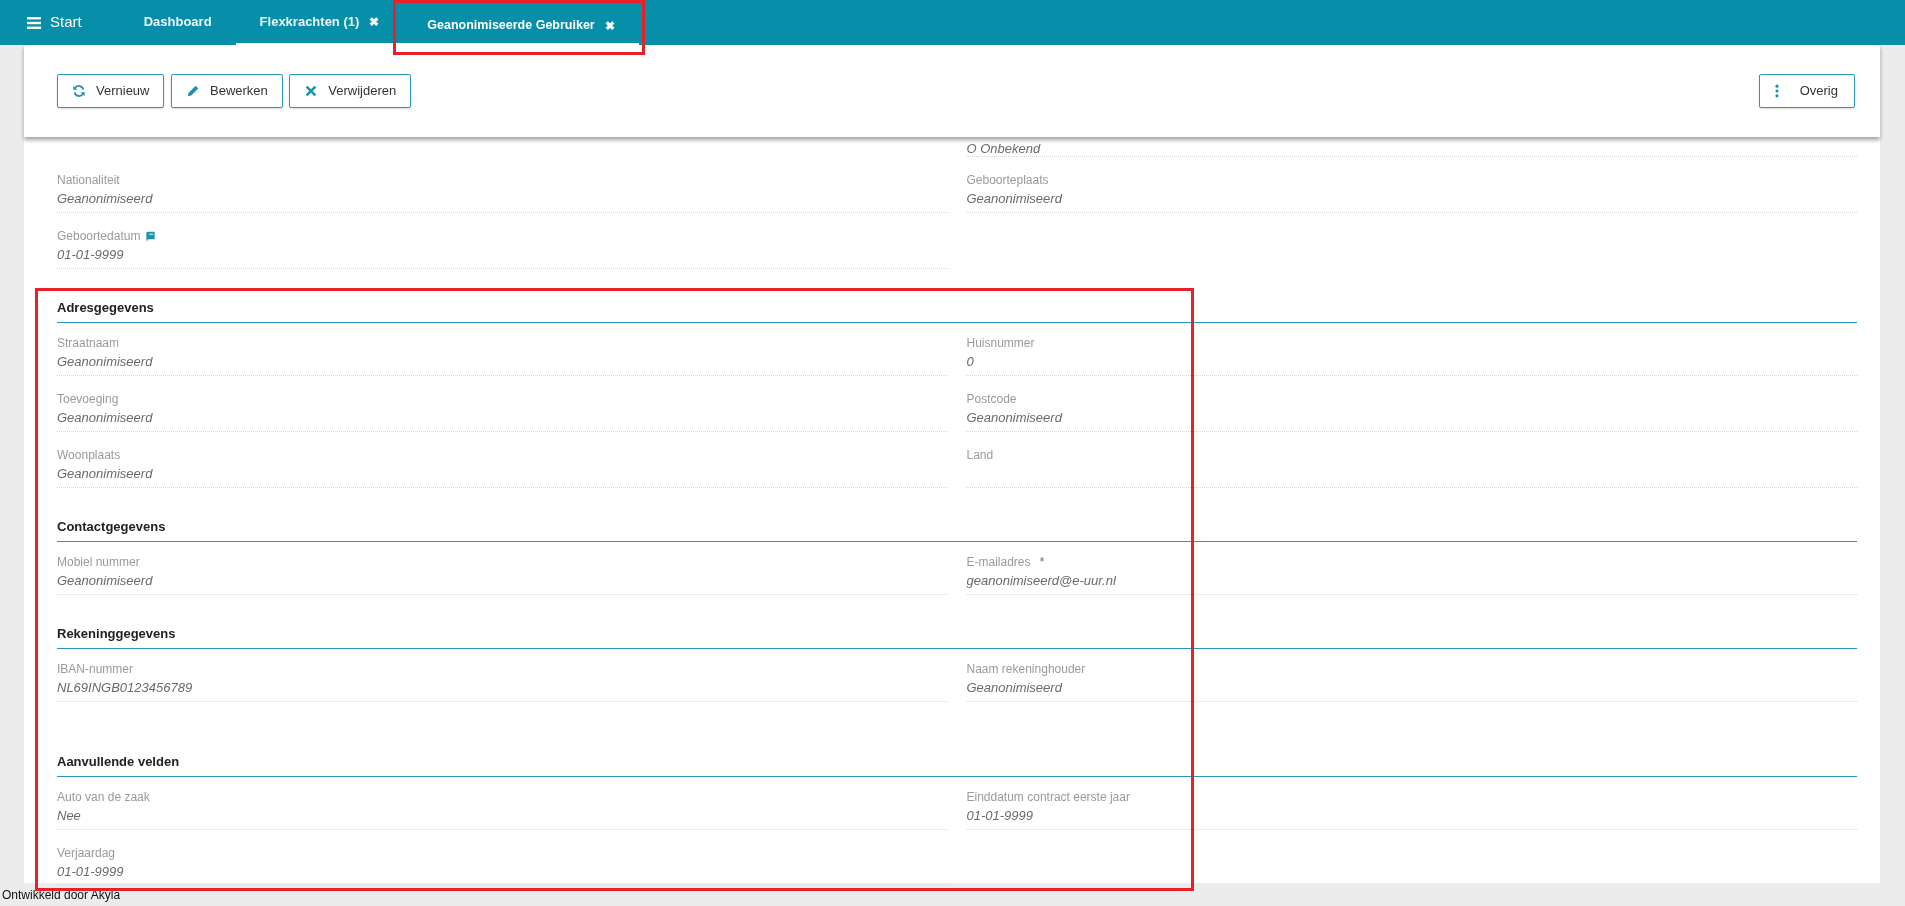  Describe the element at coordinates (957, 307) in the screenshot. I see `section-heading: Adresgegevens` at that location.